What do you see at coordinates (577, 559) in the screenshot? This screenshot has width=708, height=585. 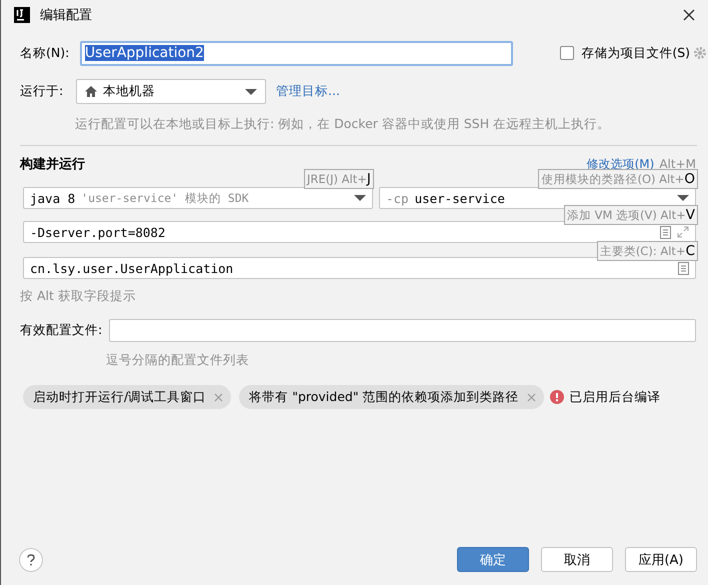 I see `dialog-button: 取消` at bounding box center [577, 559].